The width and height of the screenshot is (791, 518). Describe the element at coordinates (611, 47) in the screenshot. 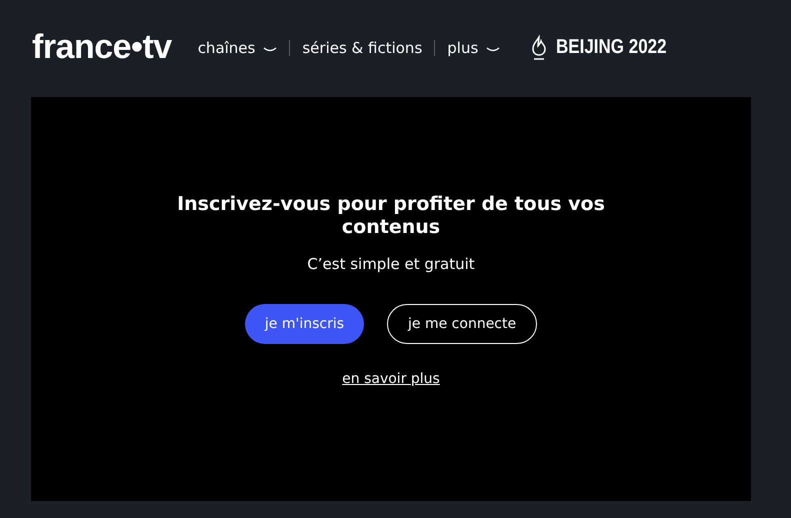

I see `event-link: BEIJING 2022` at that location.